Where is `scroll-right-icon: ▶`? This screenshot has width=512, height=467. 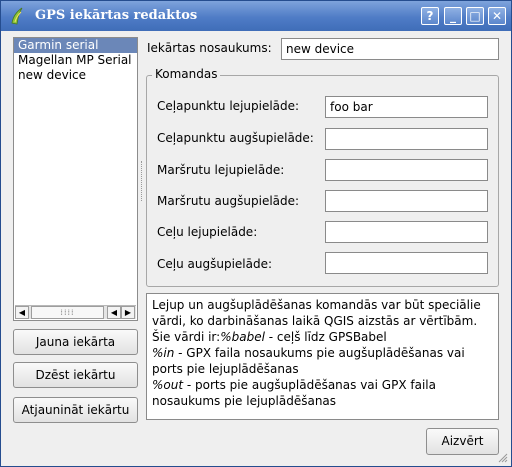
scroll-right-icon: ▶ is located at coordinates (128, 312).